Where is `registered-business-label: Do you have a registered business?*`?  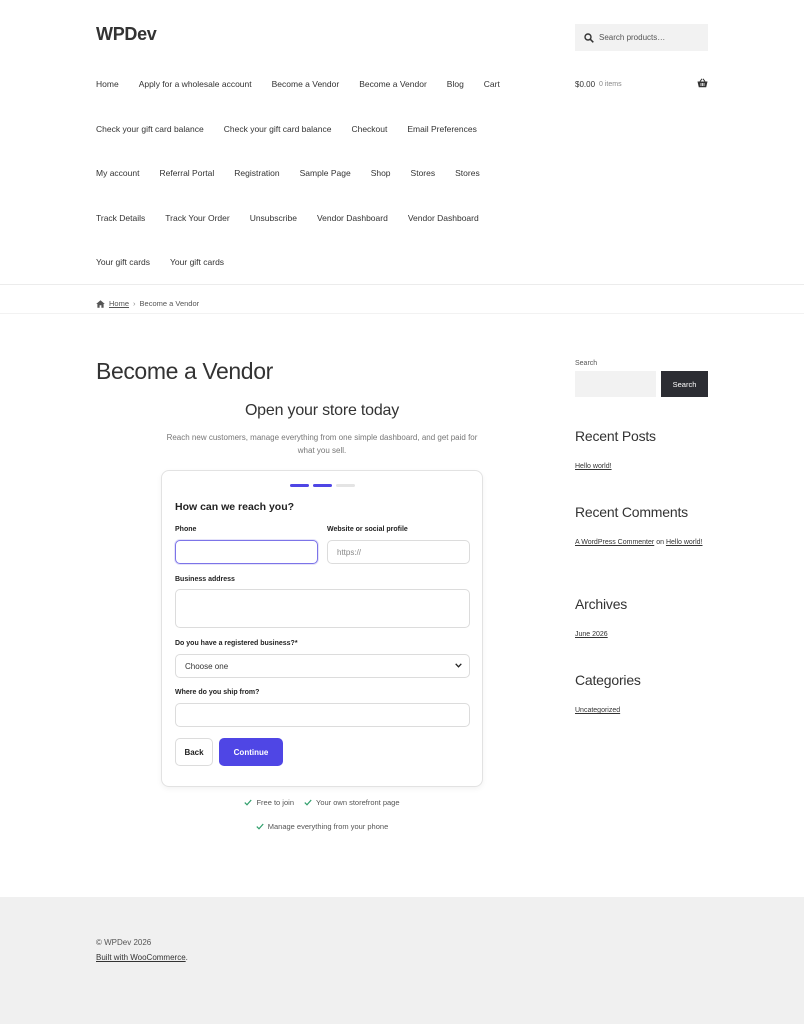 registered-business-label: Do you have a registered business?* is located at coordinates (236, 643).